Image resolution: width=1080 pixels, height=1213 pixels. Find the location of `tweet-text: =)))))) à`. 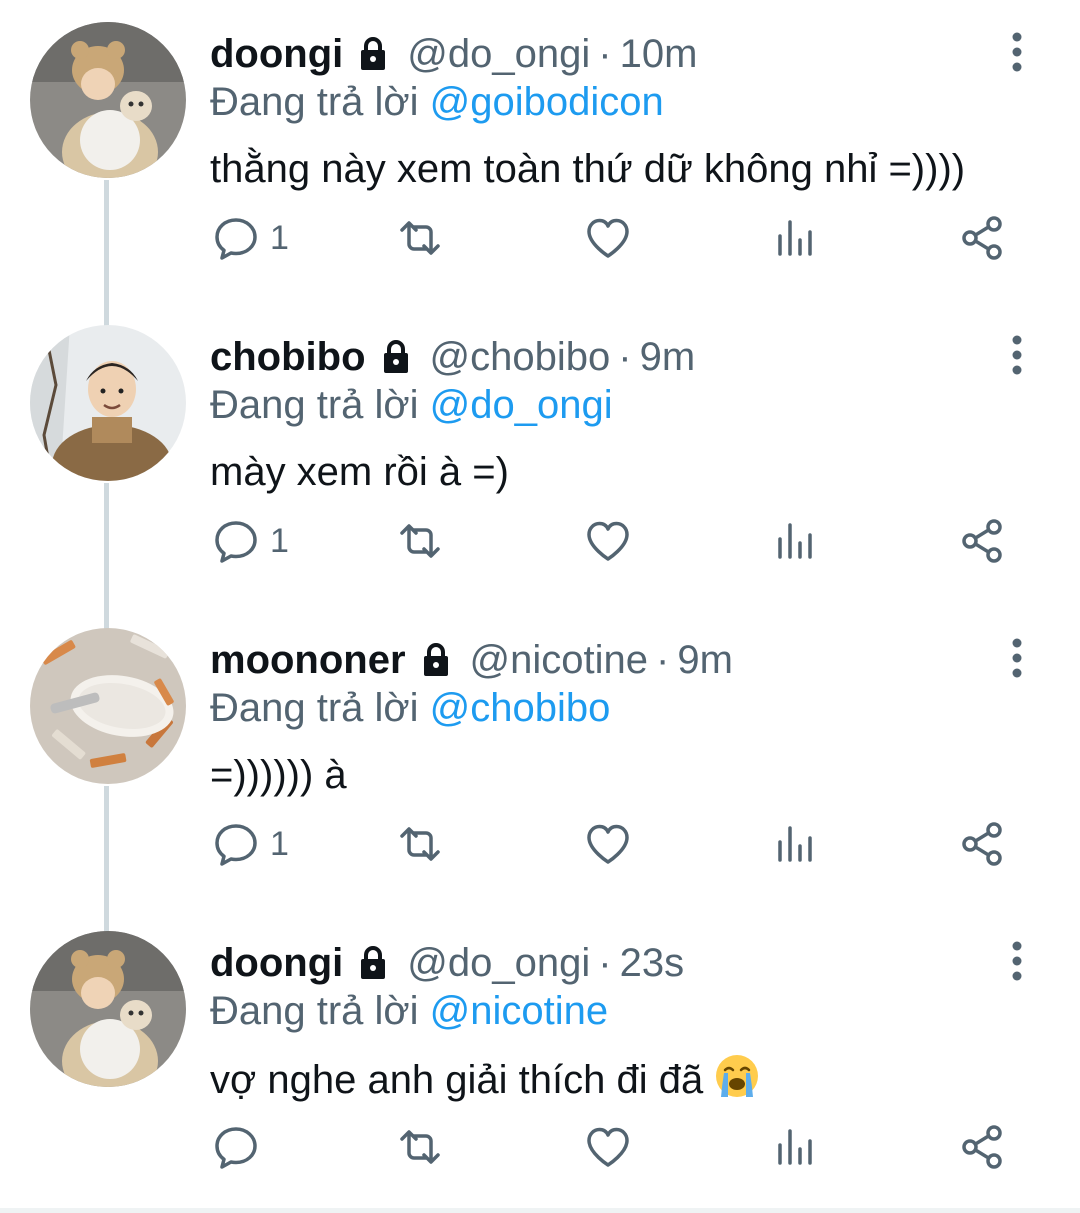

tweet-text: =)))))) à is located at coordinates (278, 775).